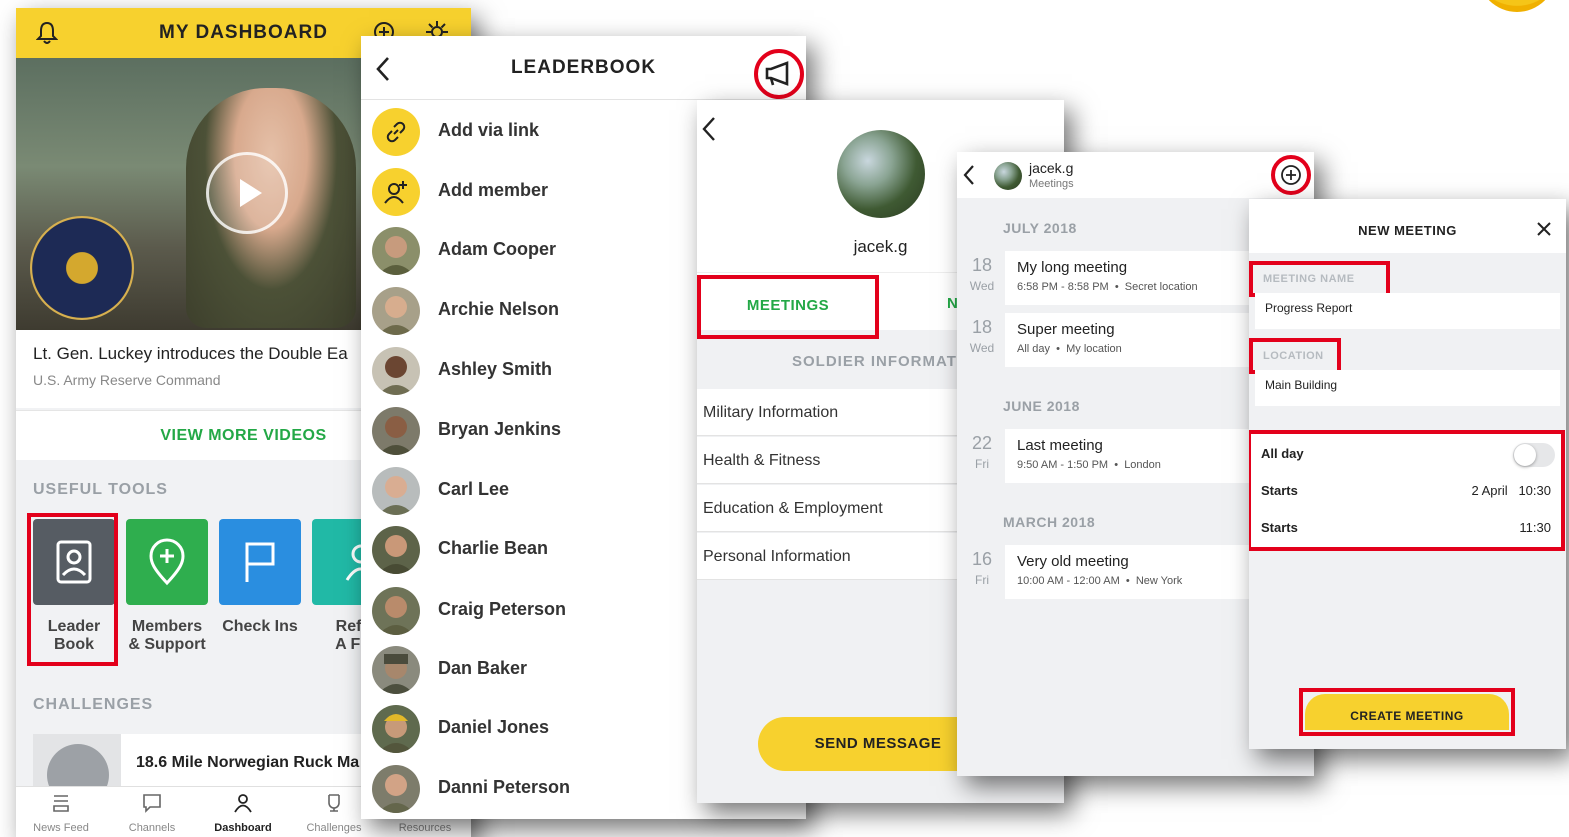  What do you see at coordinates (1073, 561) in the screenshot?
I see `meeting-name: Very old meeting` at bounding box center [1073, 561].